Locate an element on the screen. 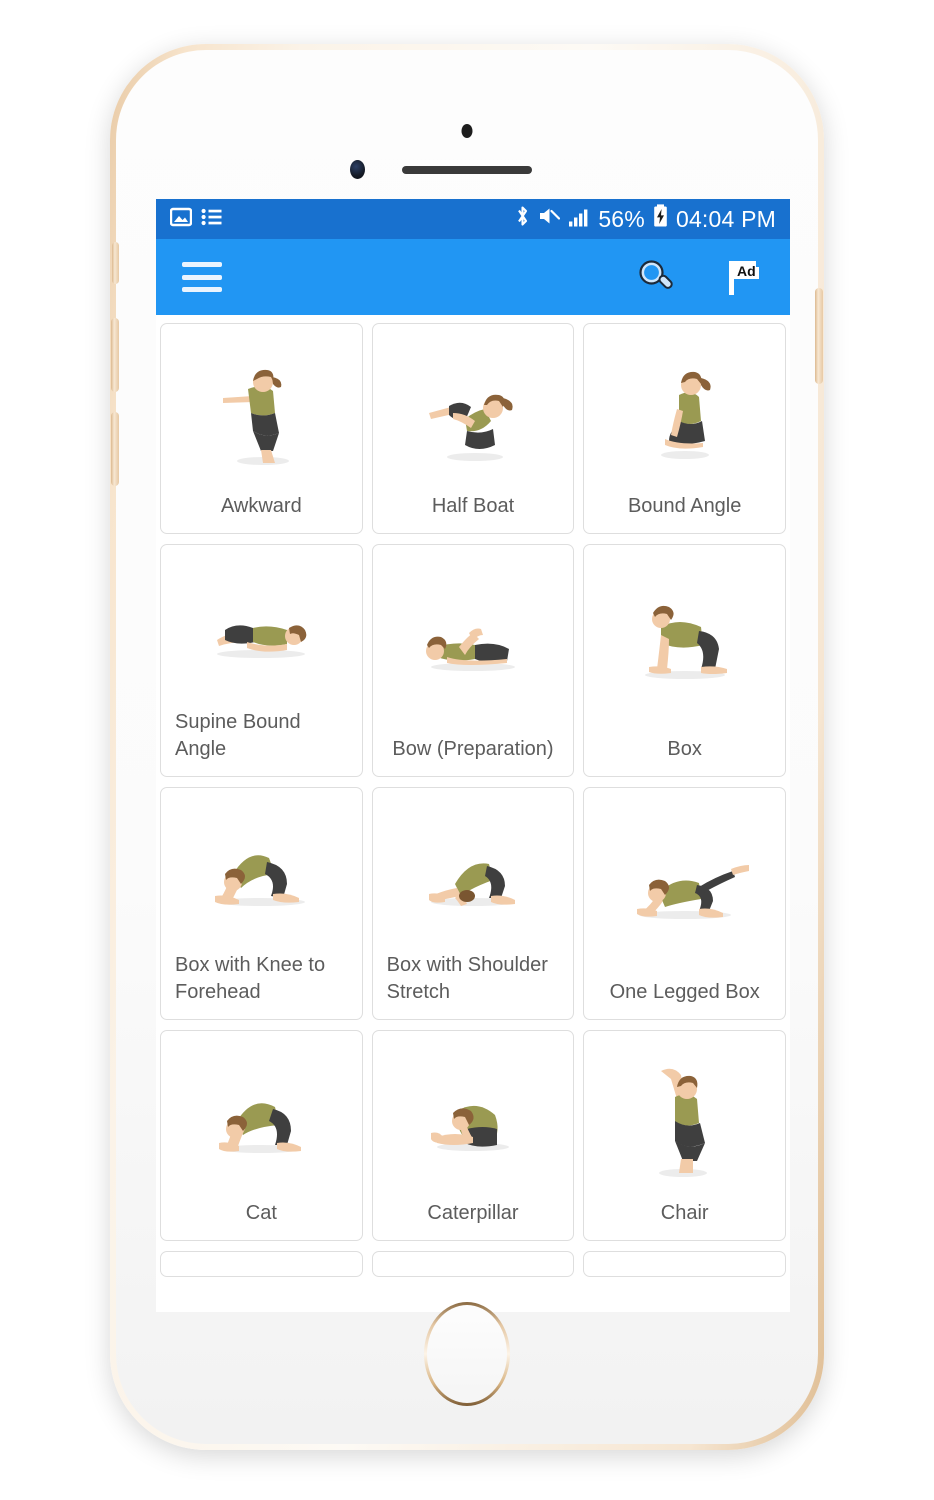  volume-up-button is located at coordinates (115, 355).